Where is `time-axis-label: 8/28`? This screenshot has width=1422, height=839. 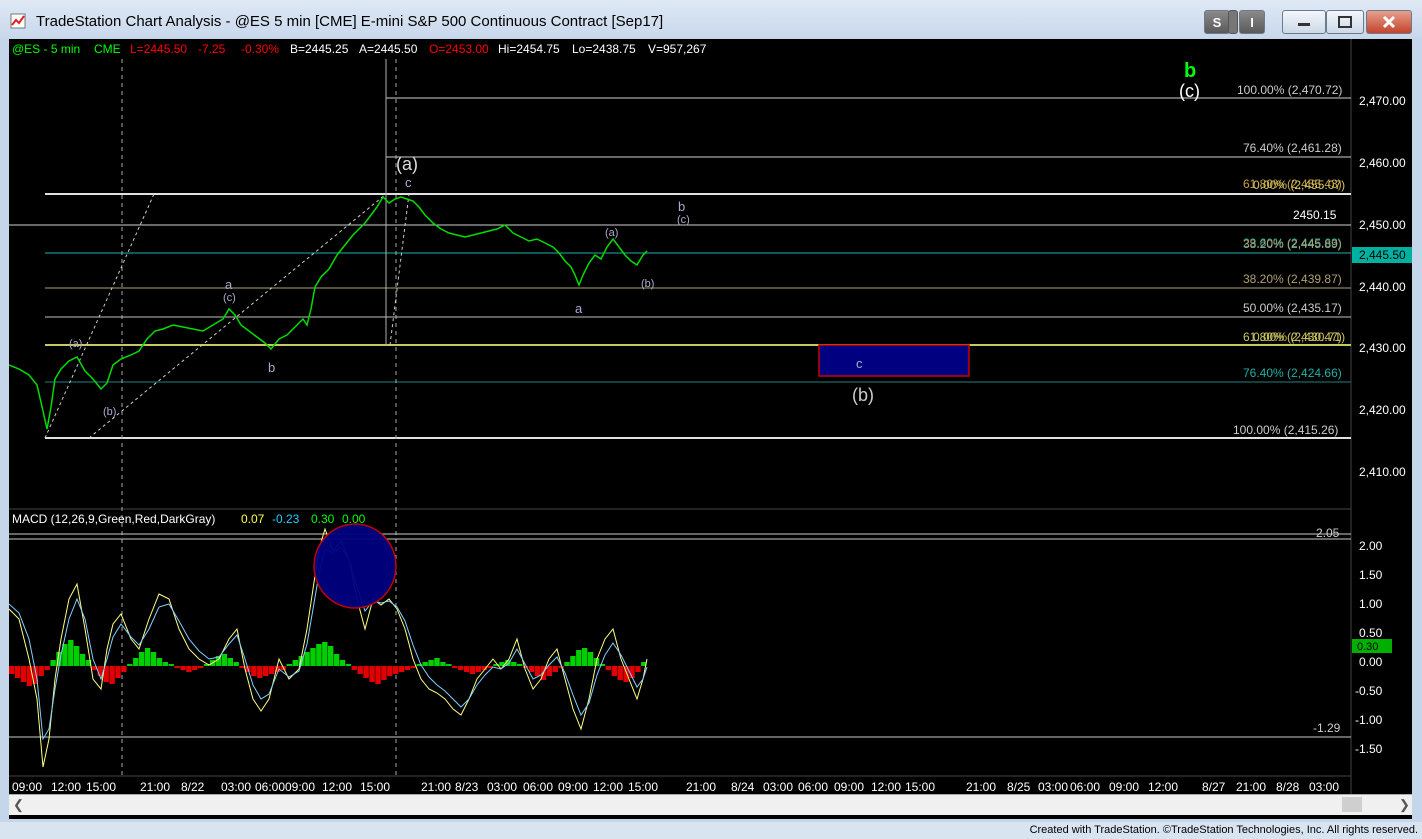 time-axis-label: 8/28 is located at coordinates (1288, 787).